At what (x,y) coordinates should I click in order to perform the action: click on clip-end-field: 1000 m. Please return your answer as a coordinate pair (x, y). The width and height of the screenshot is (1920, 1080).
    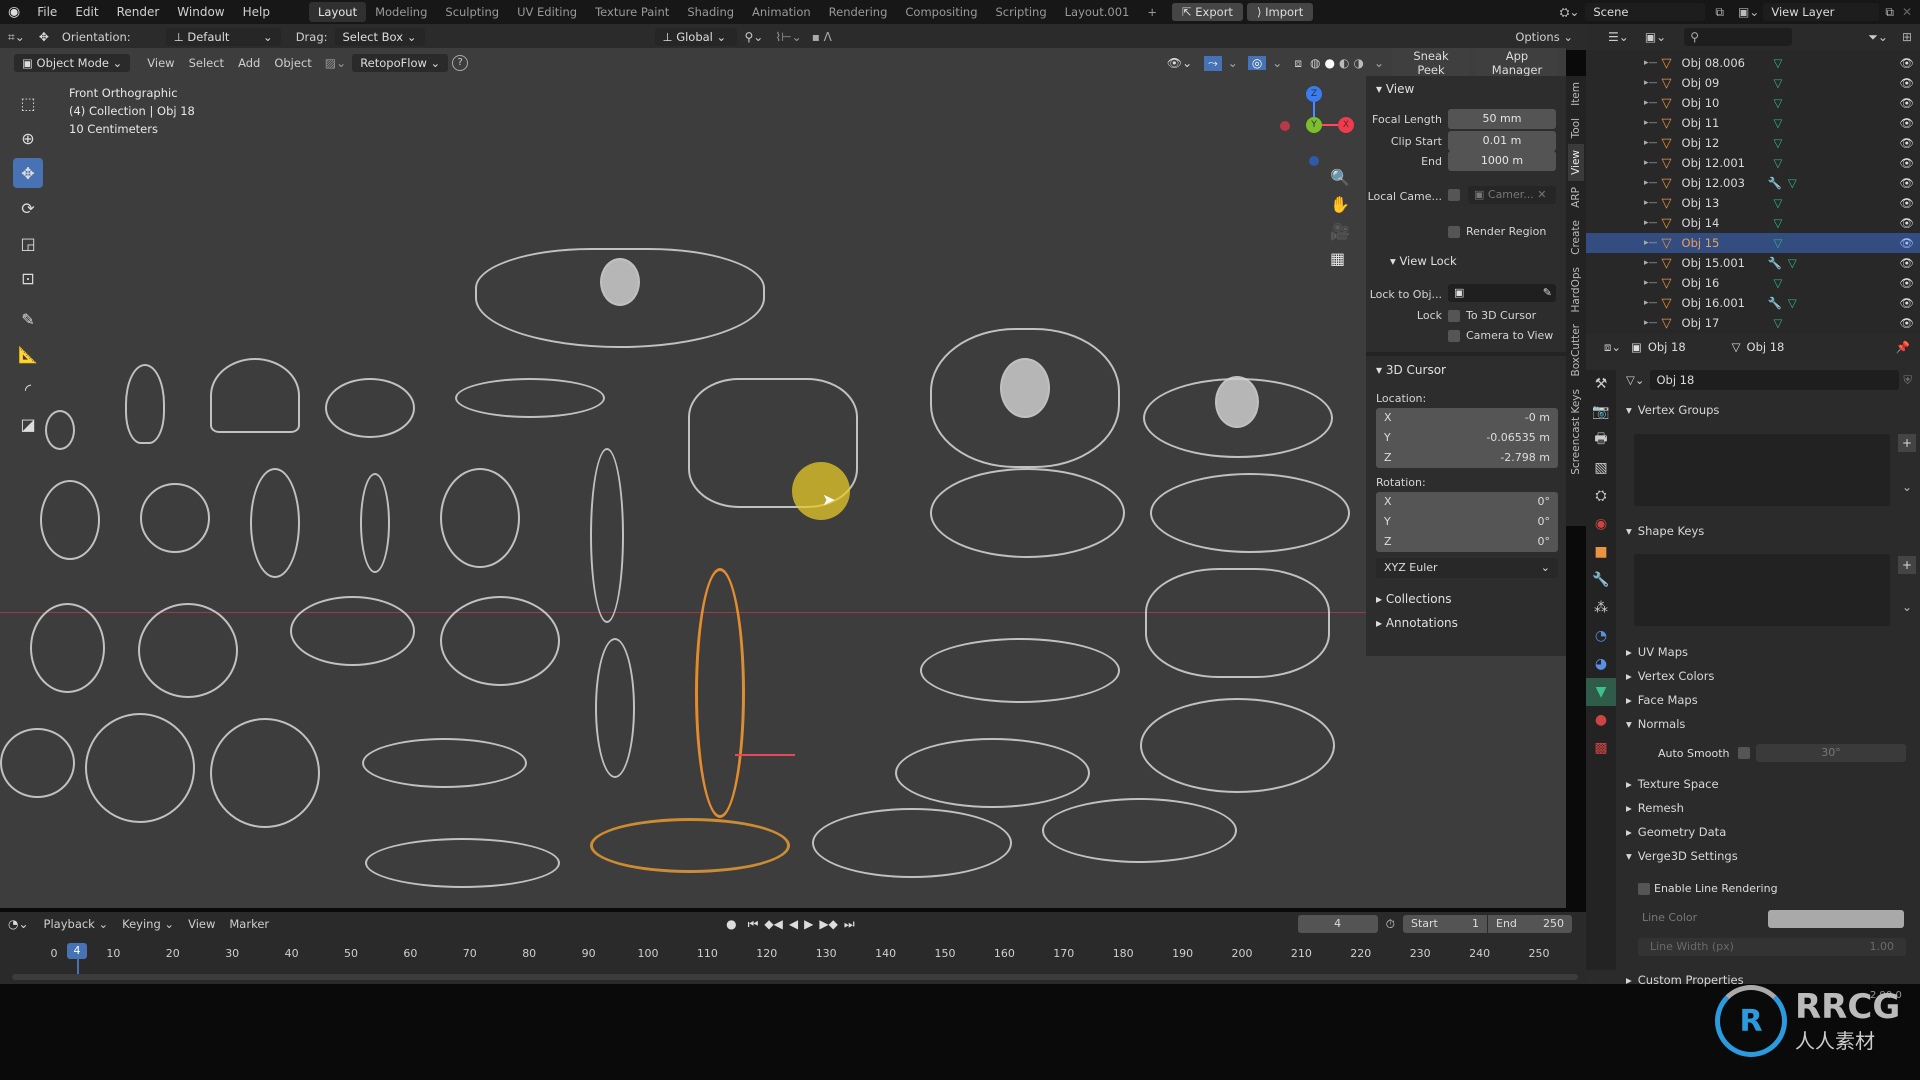
    Looking at the image, I should click on (1502, 161).